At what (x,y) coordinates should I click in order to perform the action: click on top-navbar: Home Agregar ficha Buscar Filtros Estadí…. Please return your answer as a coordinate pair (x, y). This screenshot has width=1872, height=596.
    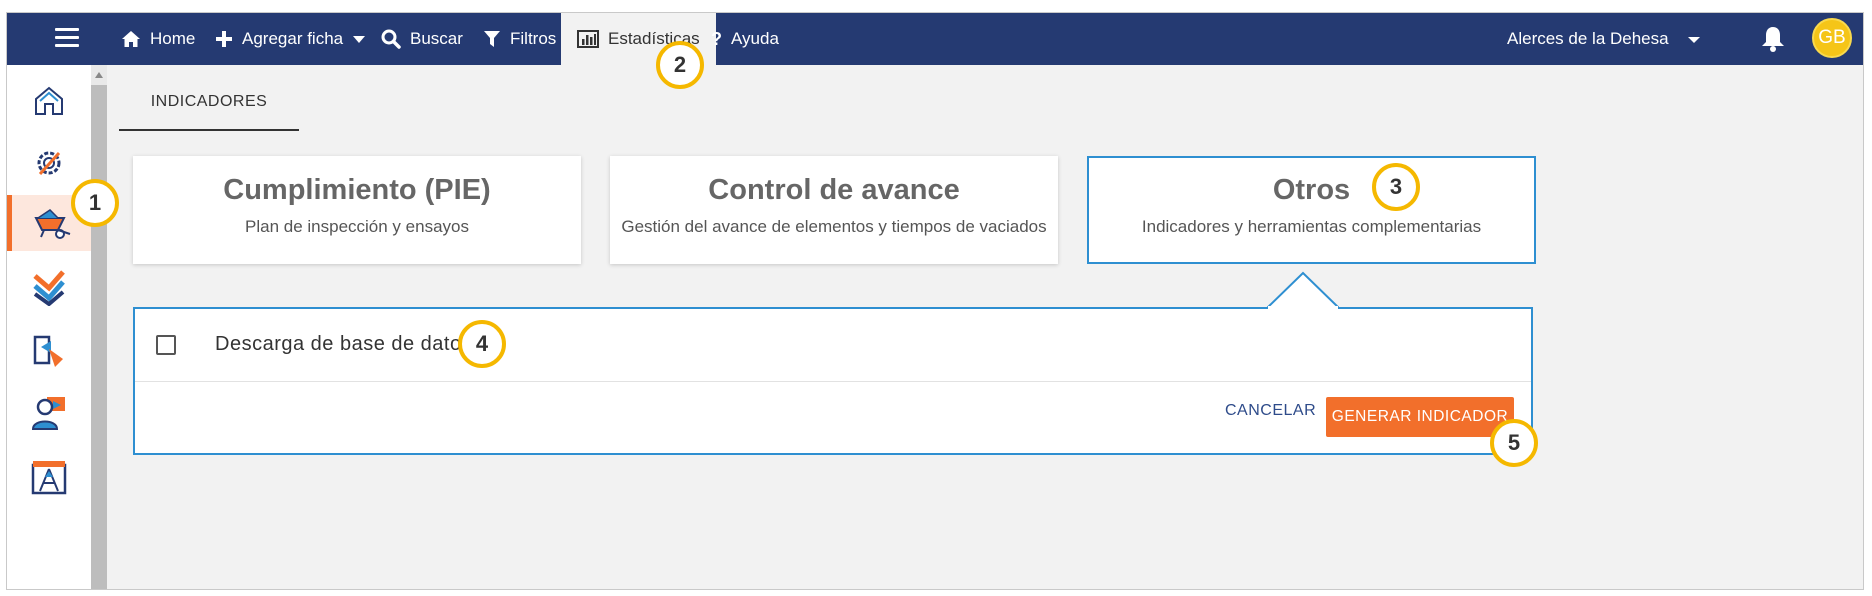
    Looking at the image, I should click on (935, 39).